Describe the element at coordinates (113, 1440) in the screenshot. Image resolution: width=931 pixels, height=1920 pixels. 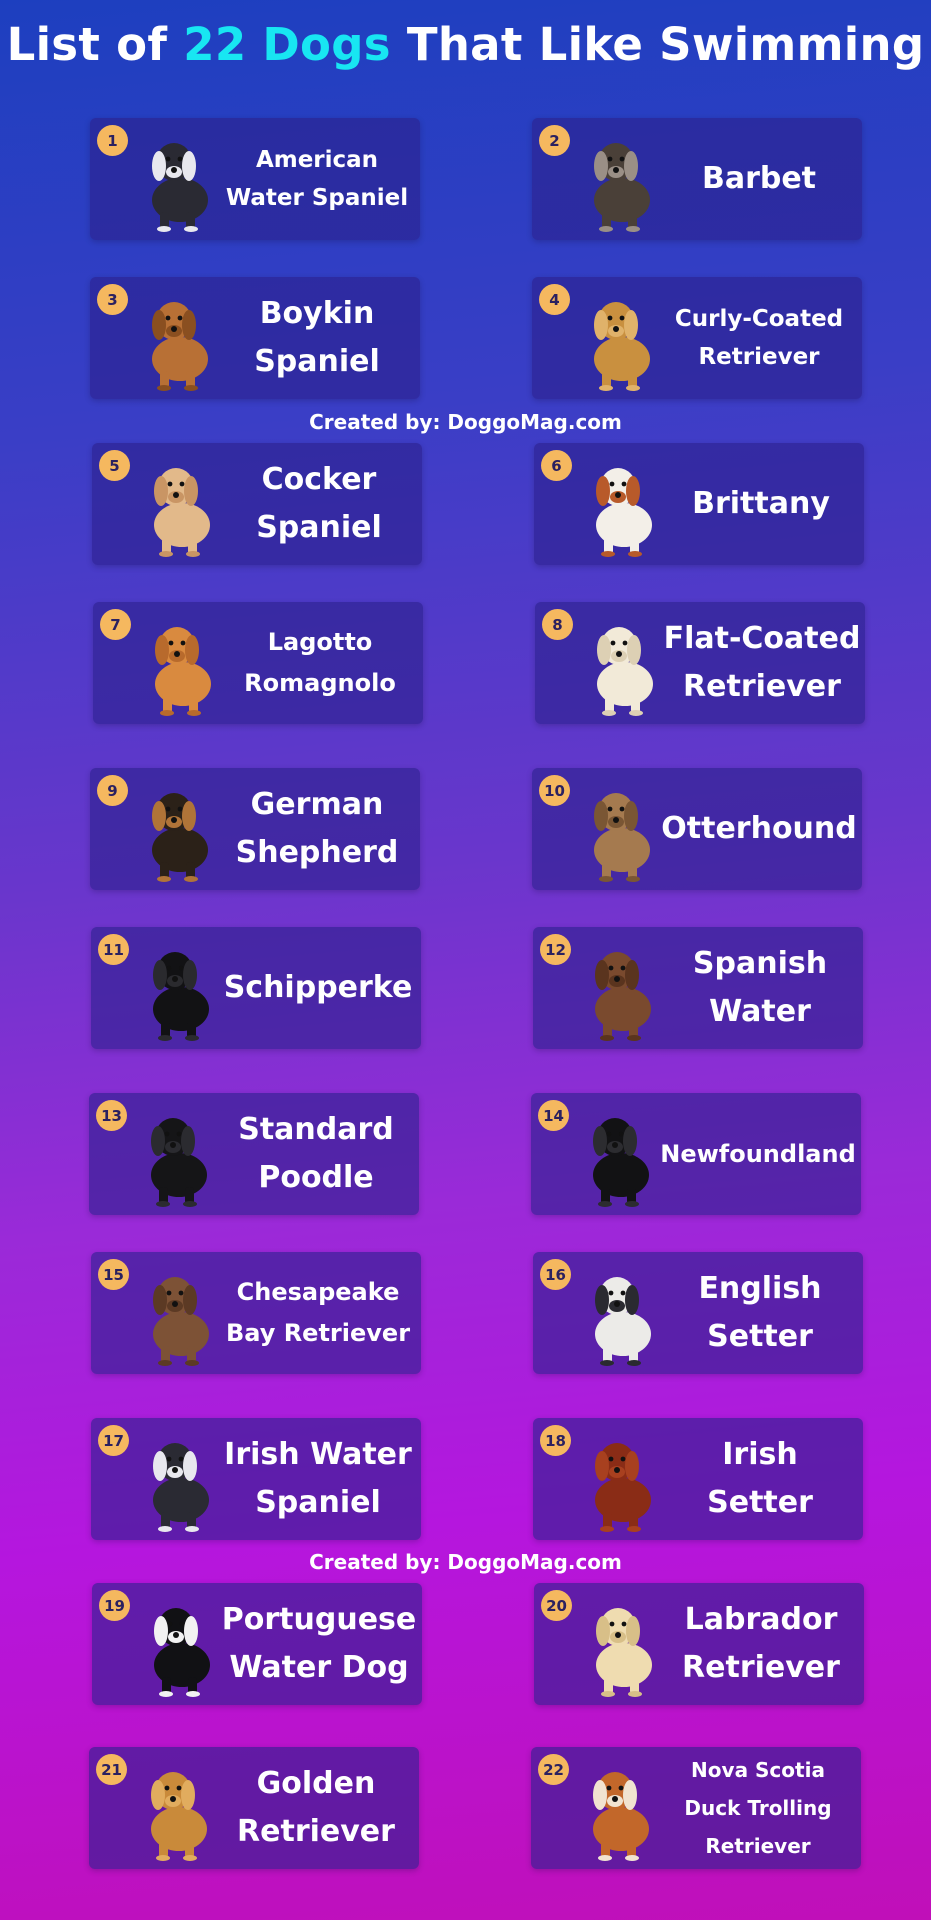
I see `rank-badge: 17` at that location.